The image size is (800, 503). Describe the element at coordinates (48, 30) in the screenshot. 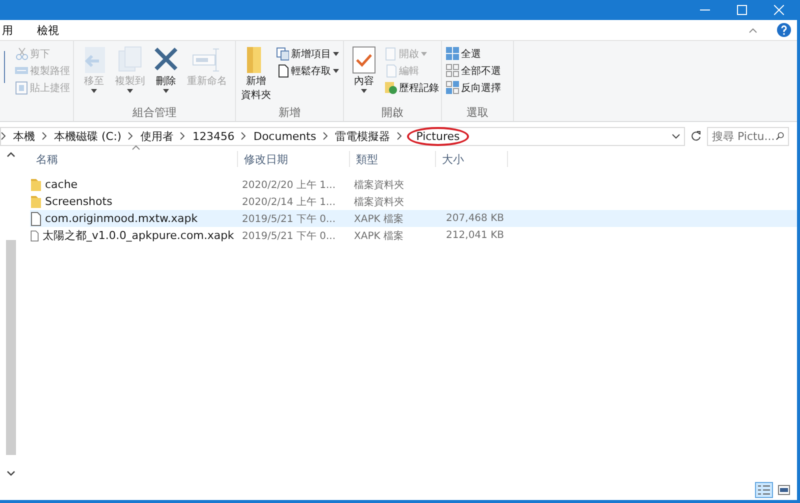

I see `ribbon-tab: 檢視` at that location.